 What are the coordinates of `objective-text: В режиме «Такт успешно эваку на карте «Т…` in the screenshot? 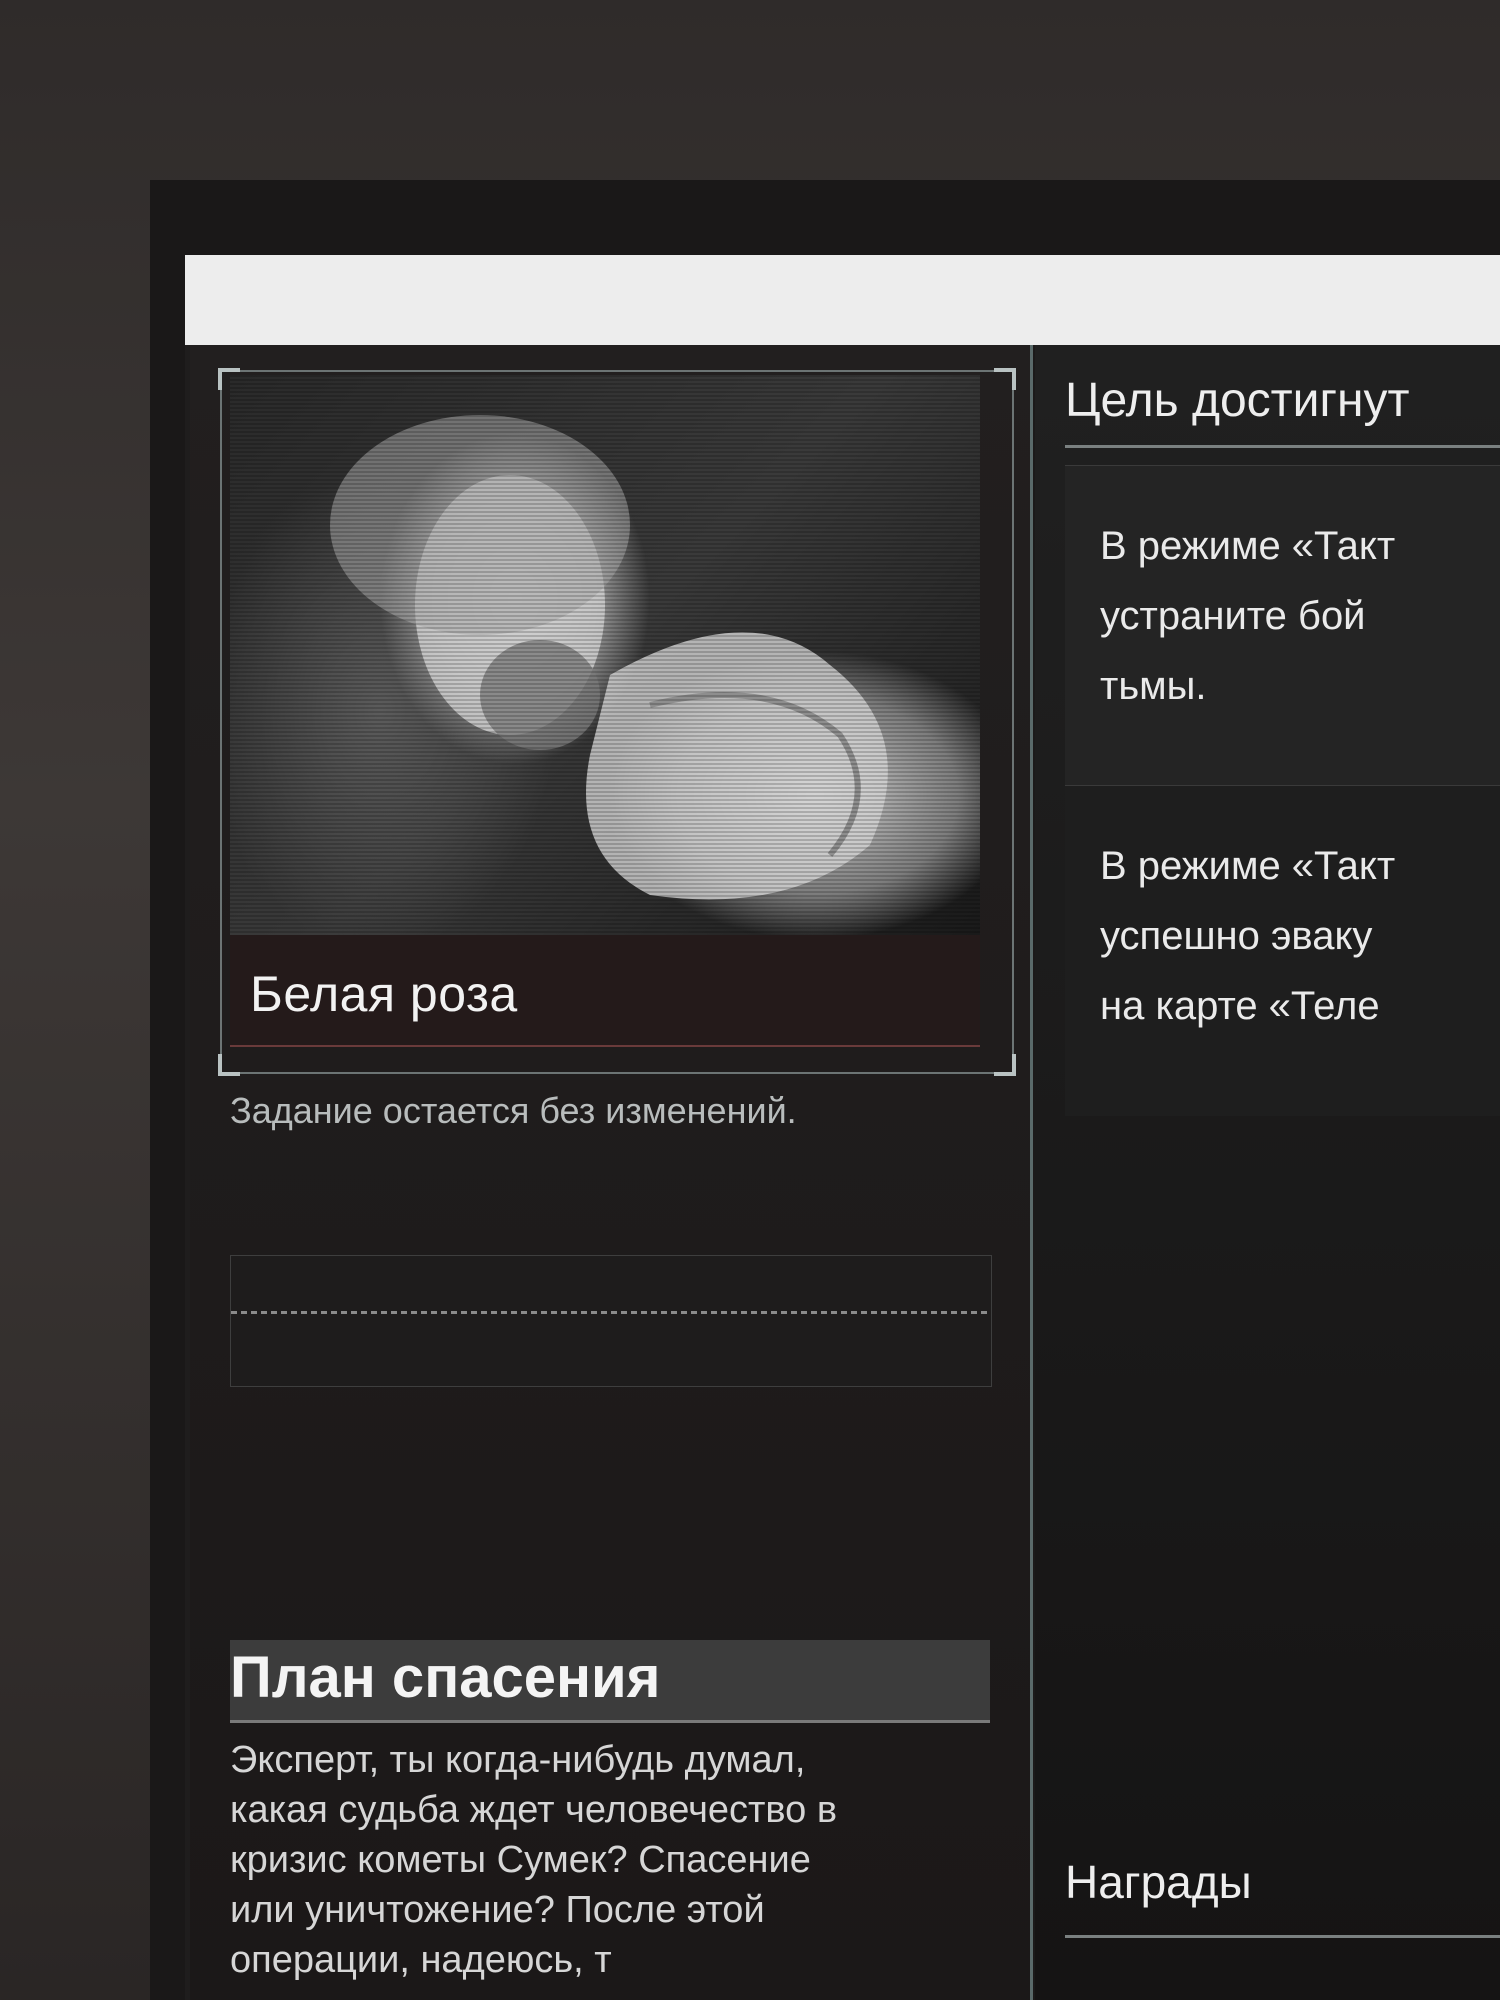 It's located at (1247, 936).